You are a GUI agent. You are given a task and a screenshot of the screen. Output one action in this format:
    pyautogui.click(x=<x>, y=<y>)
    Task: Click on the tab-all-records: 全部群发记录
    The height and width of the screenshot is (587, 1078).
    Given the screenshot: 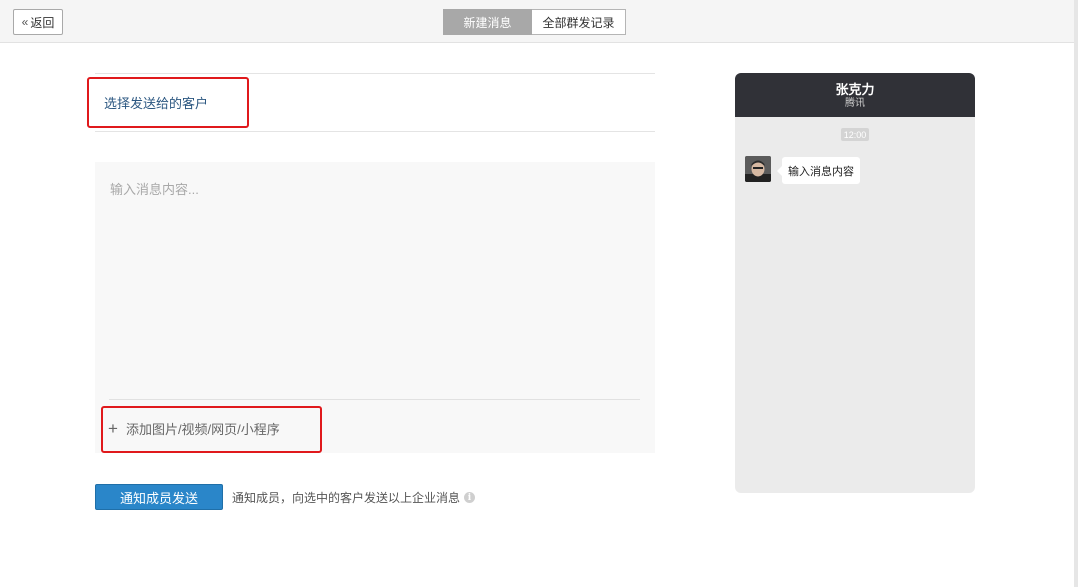 What is the action you would take?
    pyautogui.click(x=579, y=22)
    